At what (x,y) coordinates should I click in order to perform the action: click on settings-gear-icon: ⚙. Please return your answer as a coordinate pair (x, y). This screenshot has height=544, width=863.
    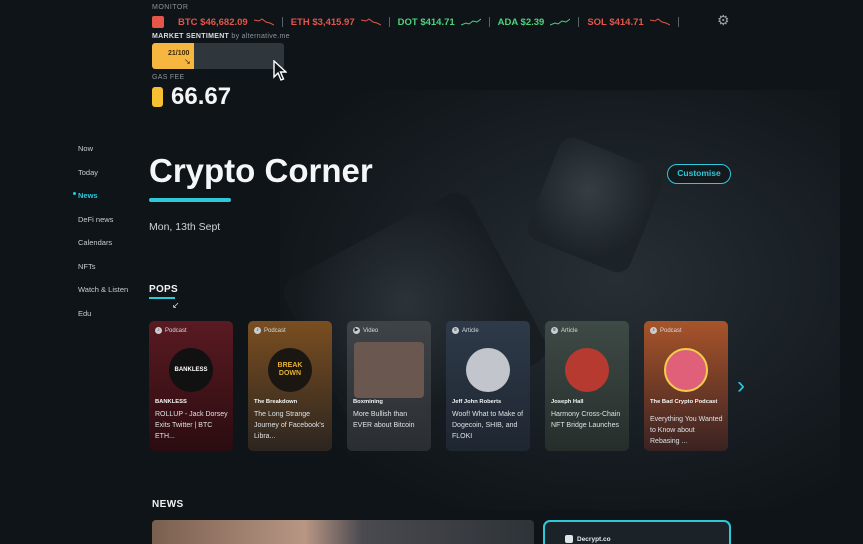
    Looking at the image, I should click on (724, 20).